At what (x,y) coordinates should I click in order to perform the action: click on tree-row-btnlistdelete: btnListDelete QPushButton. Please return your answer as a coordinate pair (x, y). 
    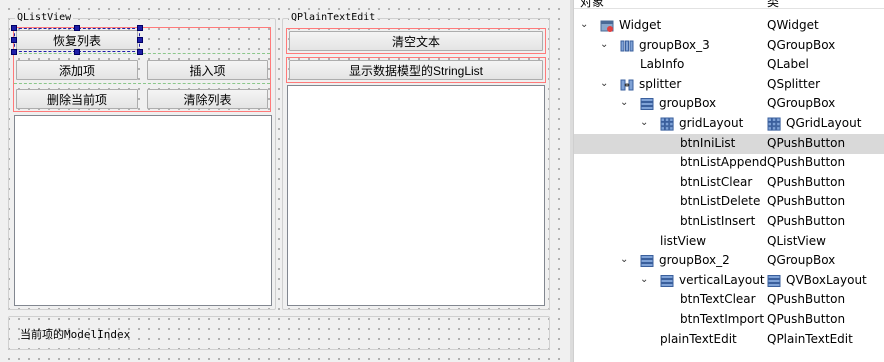
    Looking at the image, I should click on (729, 202).